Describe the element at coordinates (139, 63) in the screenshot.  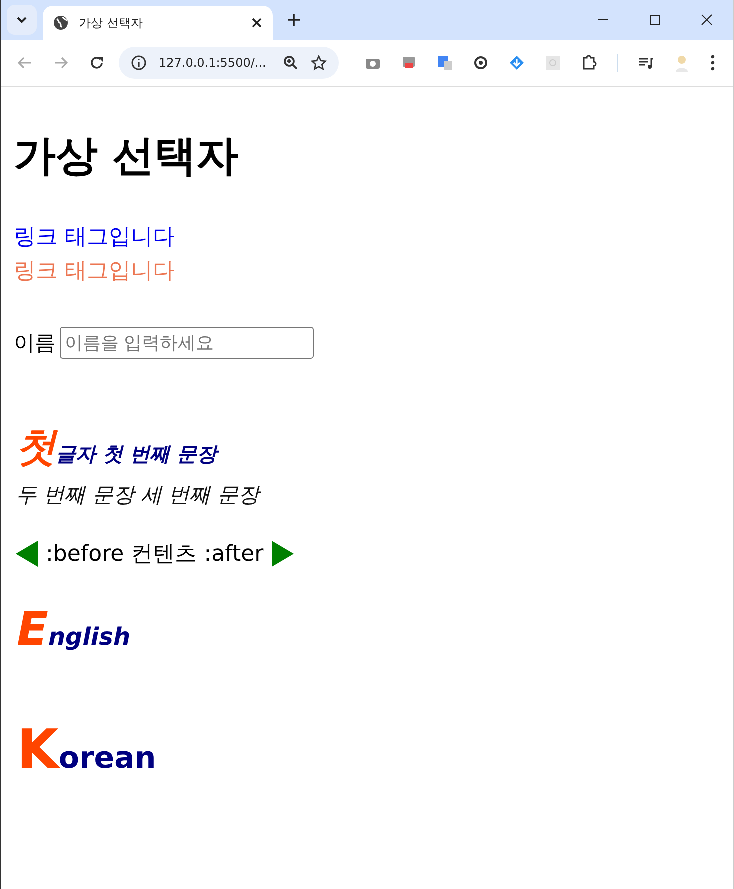
I see `info-icon` at that location.